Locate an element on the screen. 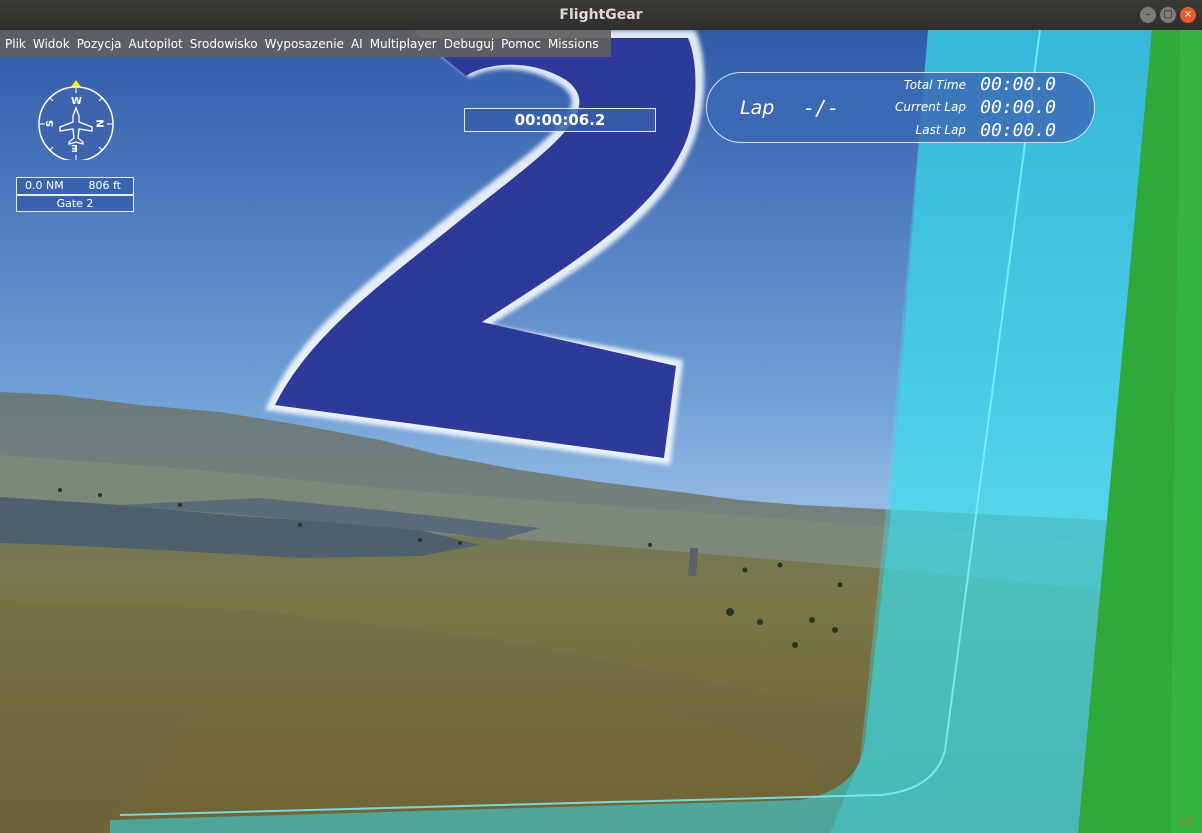 The height and width of the screenshot is (833, 1202). menu-pozycja: Pozycja is located at coordinates (99, 44).